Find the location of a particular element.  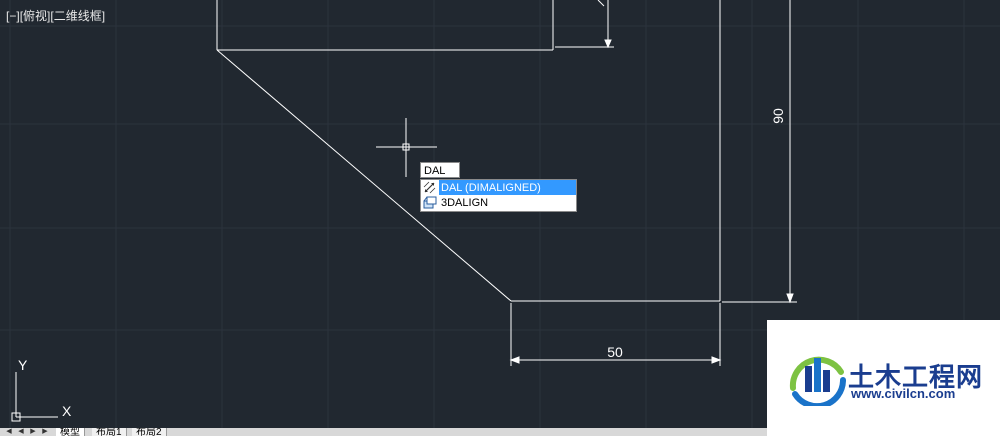

civilcn-logo-icon is located at coordinates (818, 381).